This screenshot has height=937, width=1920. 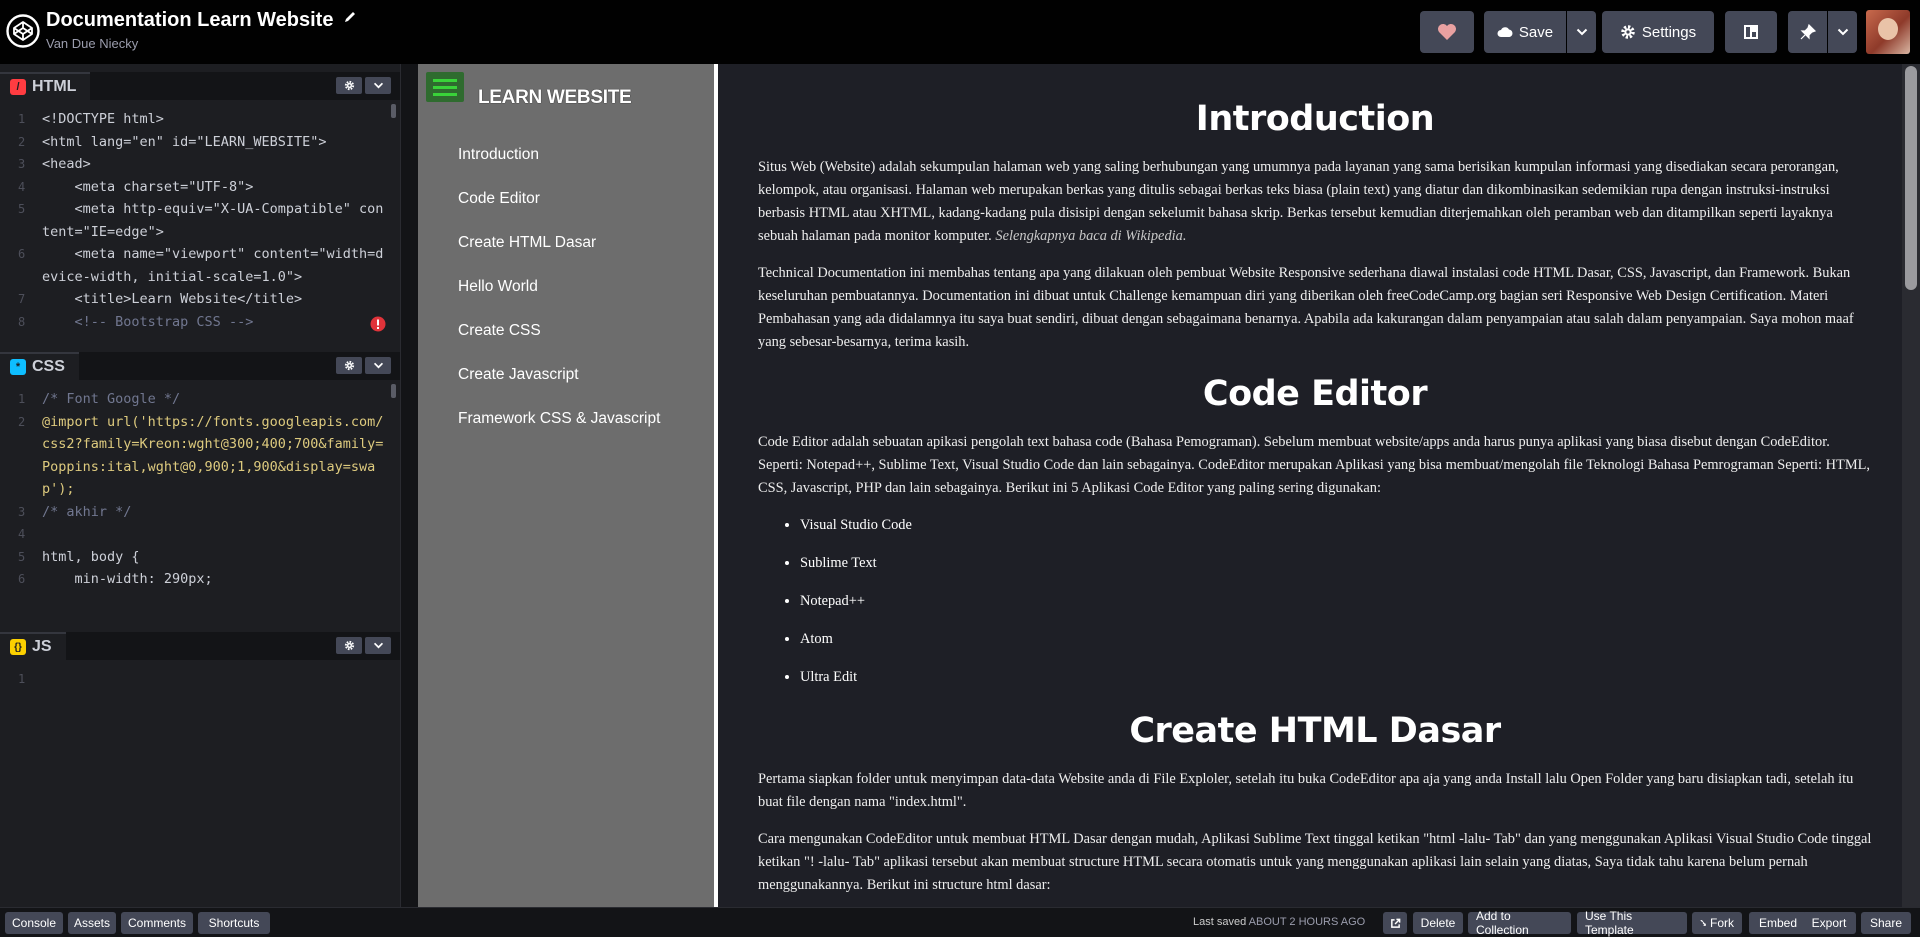 I want to click on pin-button, so click(x=1807, y=32).